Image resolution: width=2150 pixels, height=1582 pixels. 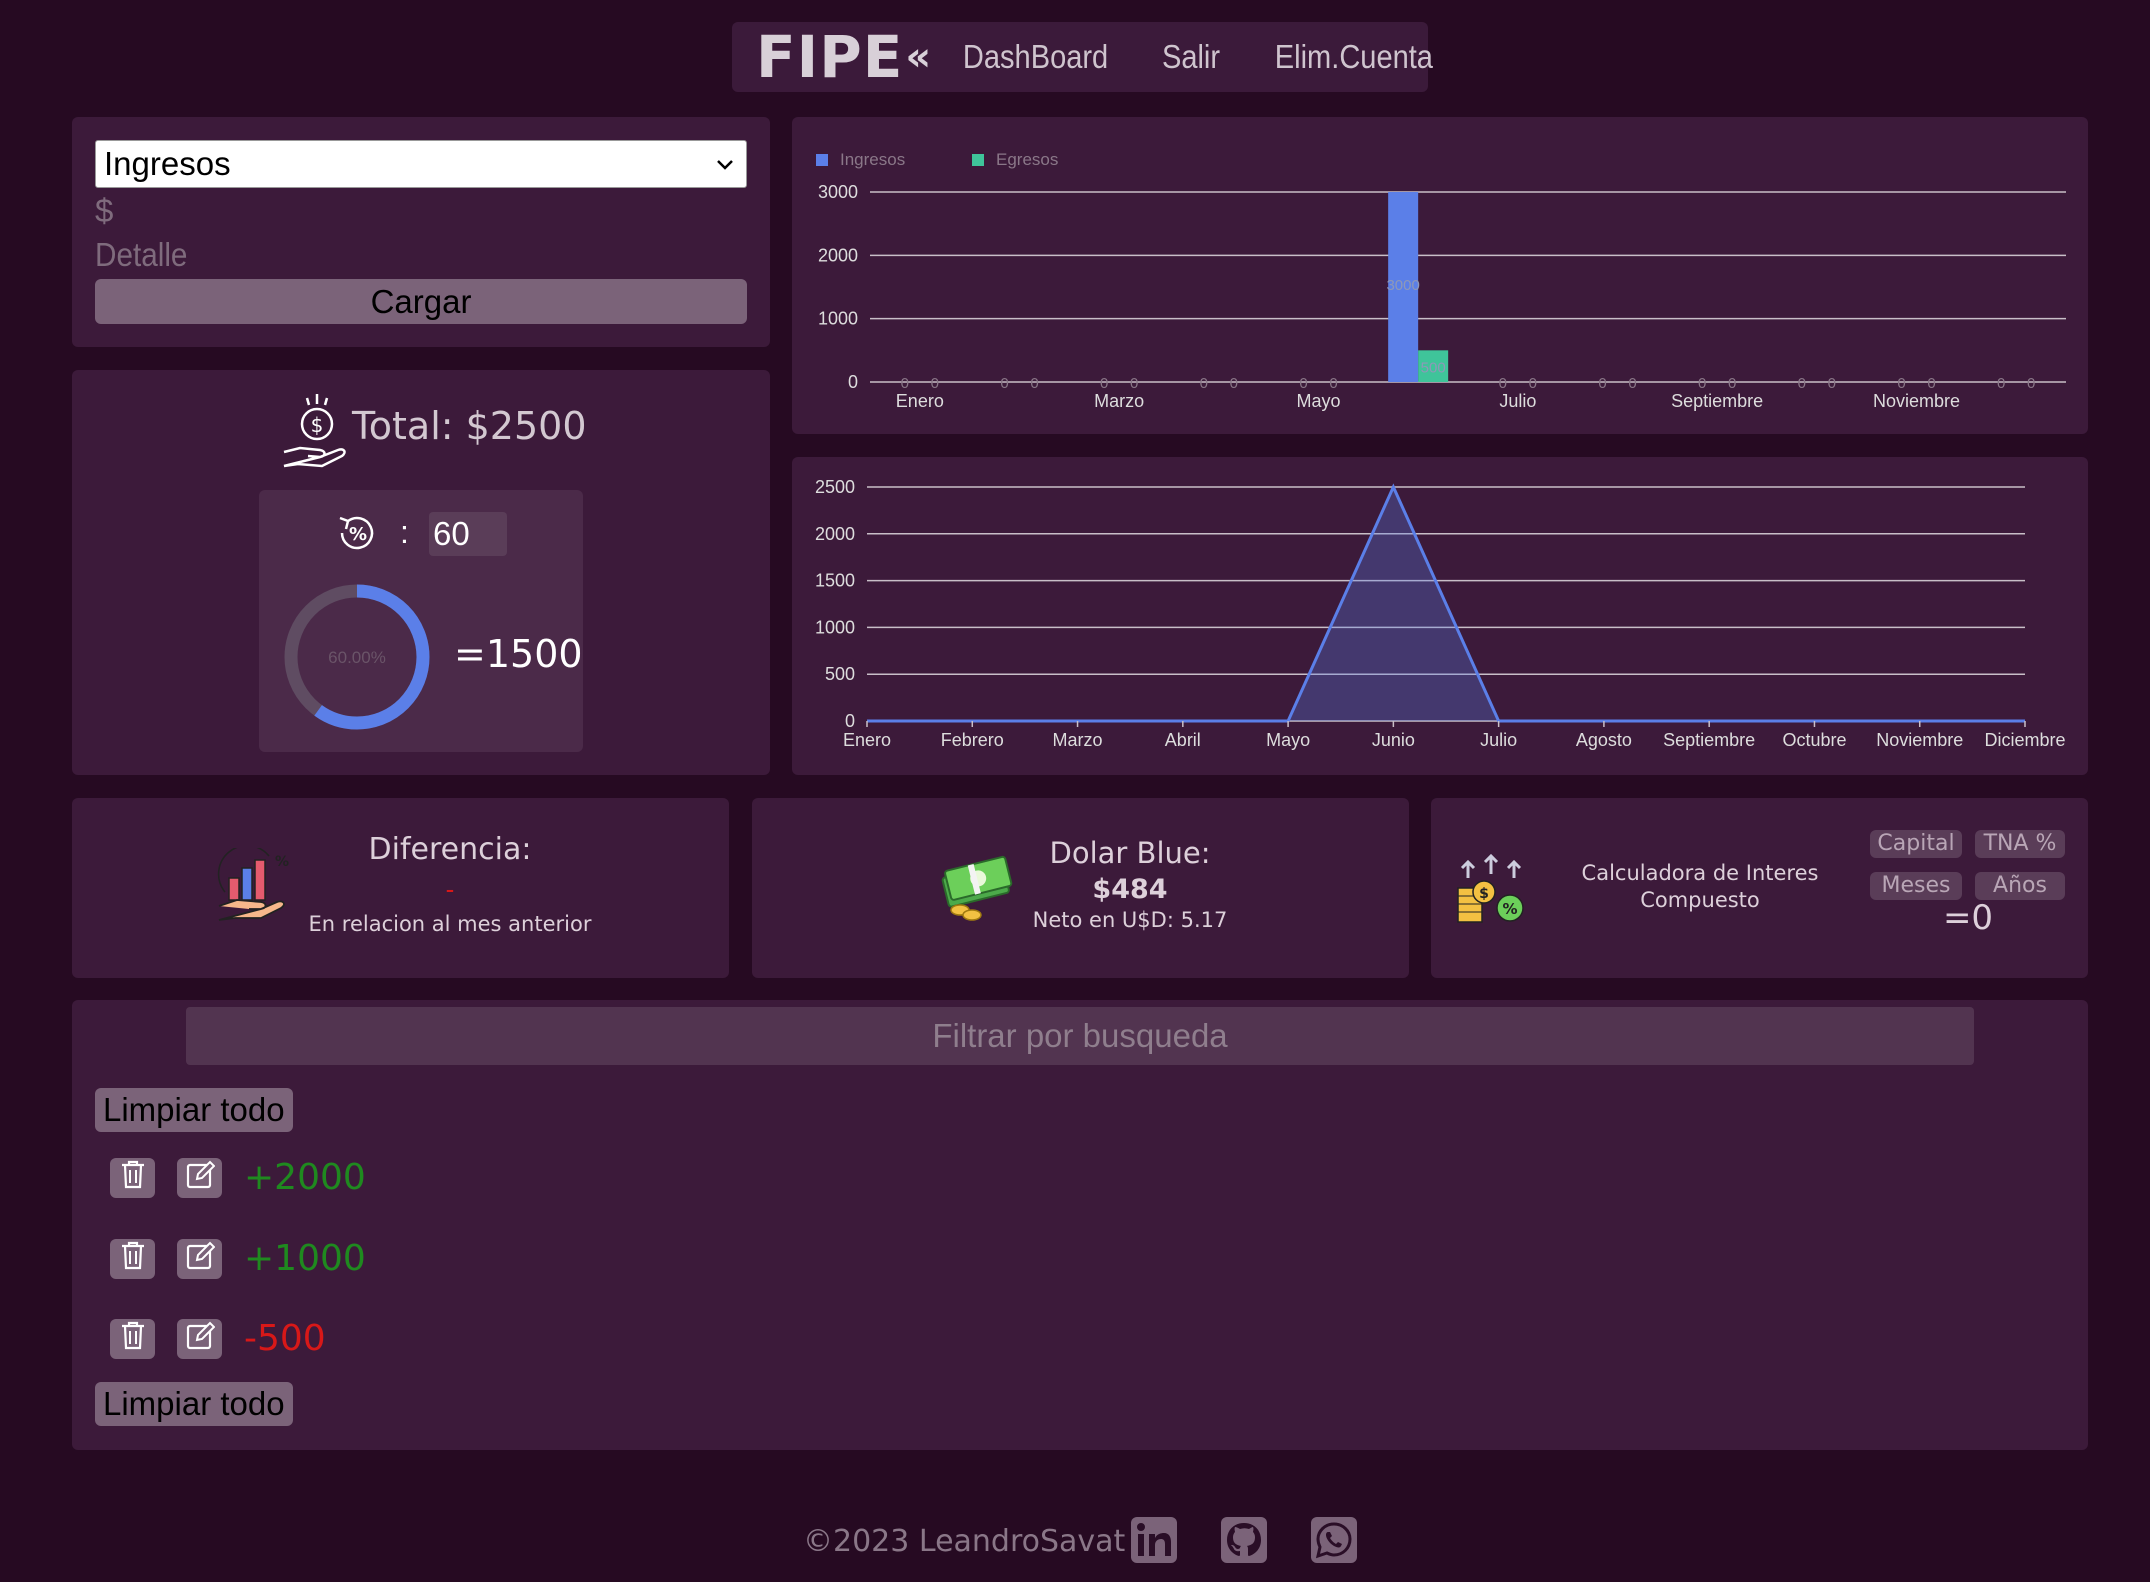 What do you see at coordinates (2020, 886) in the screenshot?
I see `anios-input: Años` at bounding box center [2020, 886].